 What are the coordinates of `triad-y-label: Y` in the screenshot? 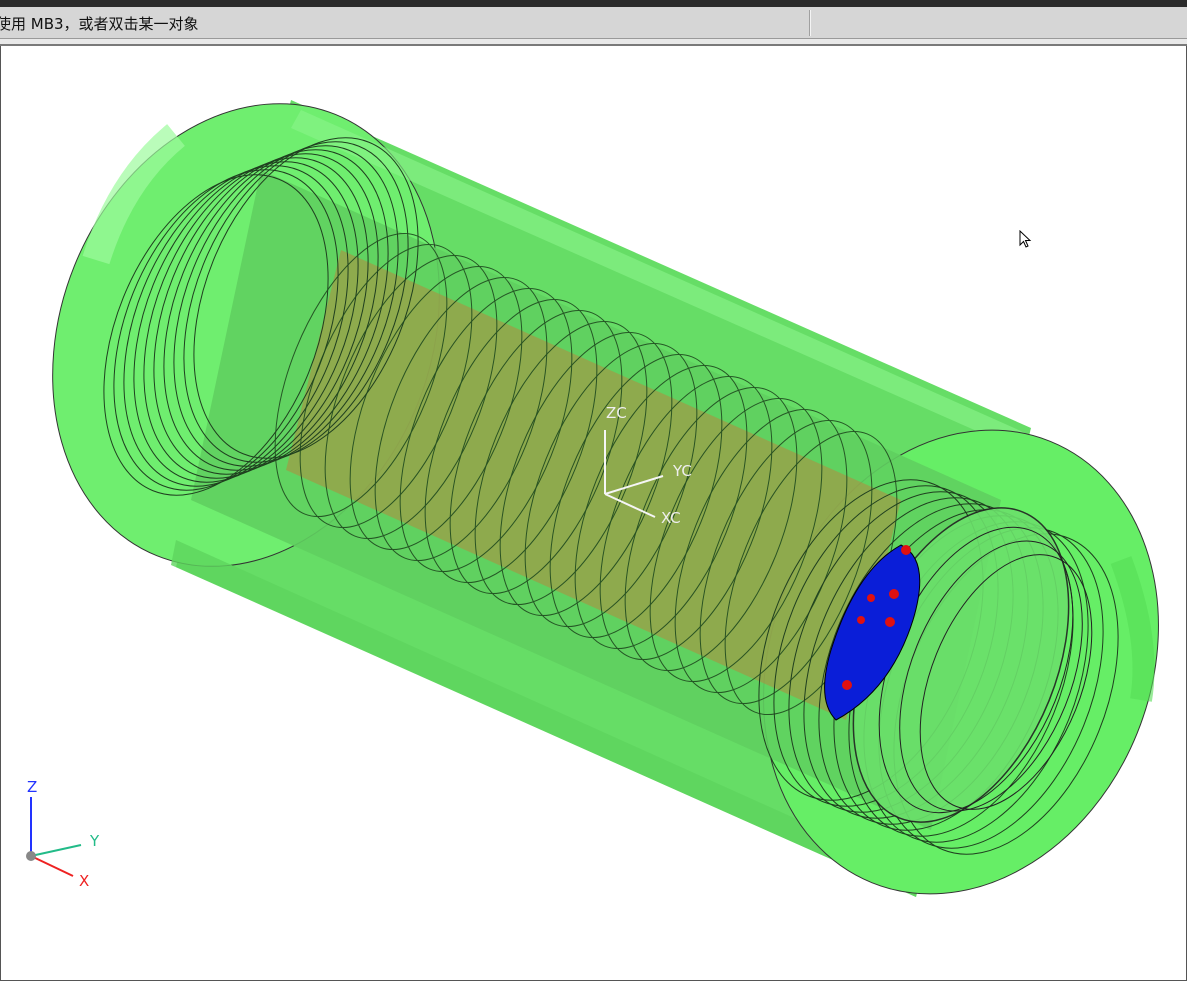 It's located at (94, 841).